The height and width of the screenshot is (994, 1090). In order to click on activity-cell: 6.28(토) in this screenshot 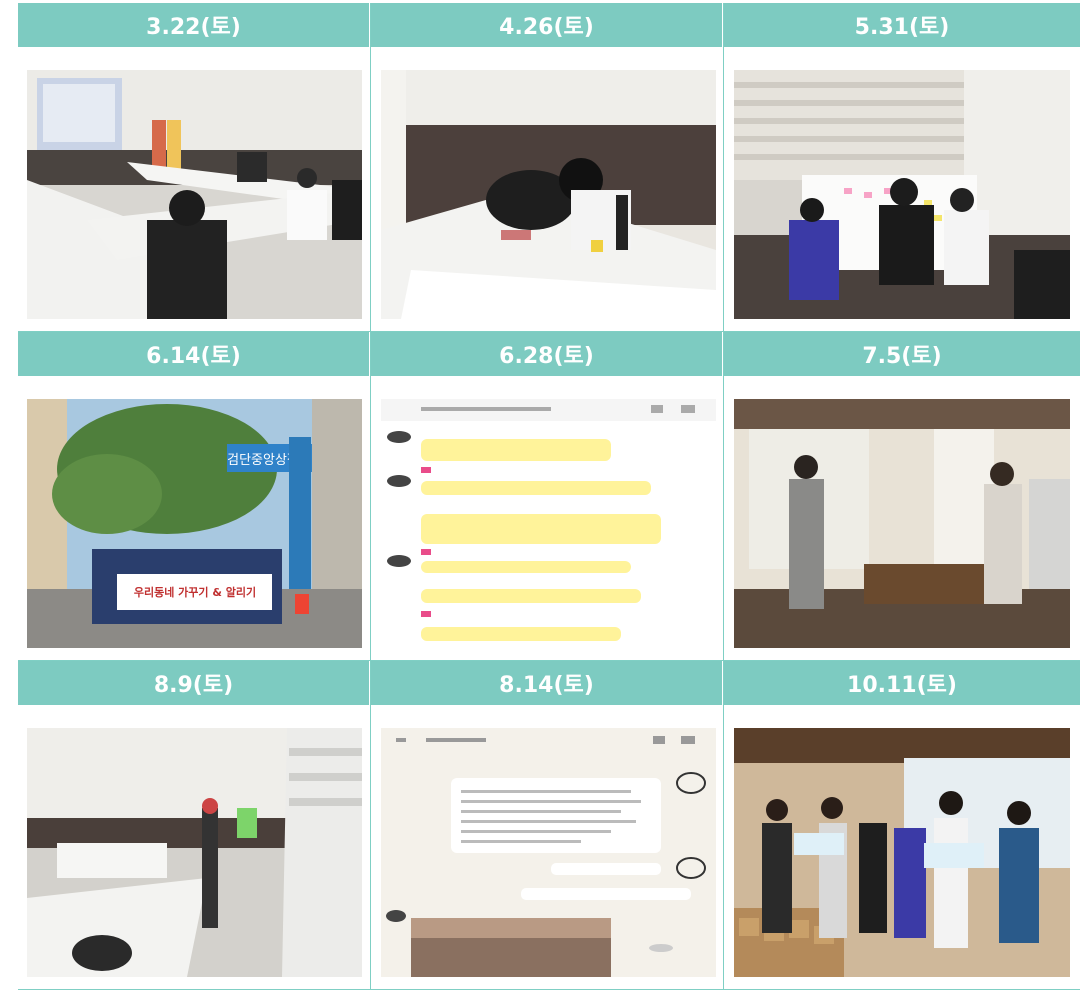, I will do `click(547, 496)`.